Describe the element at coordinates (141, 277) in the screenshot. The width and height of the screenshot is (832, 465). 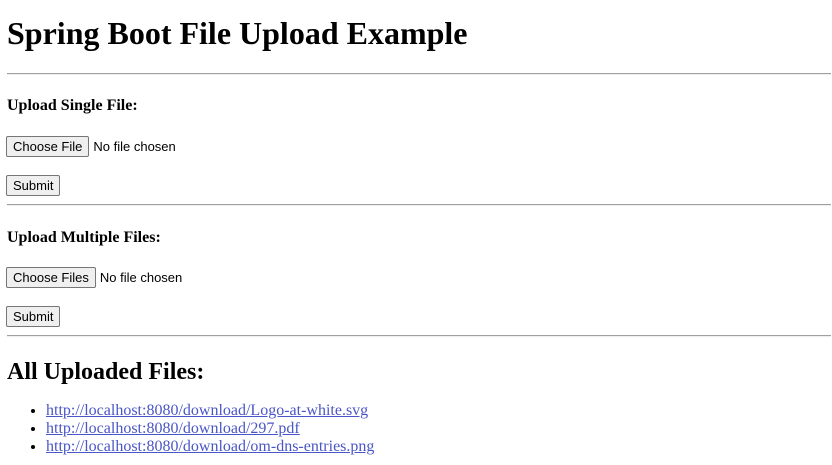
I see `multiple-file-status: No file chosen` at that location.